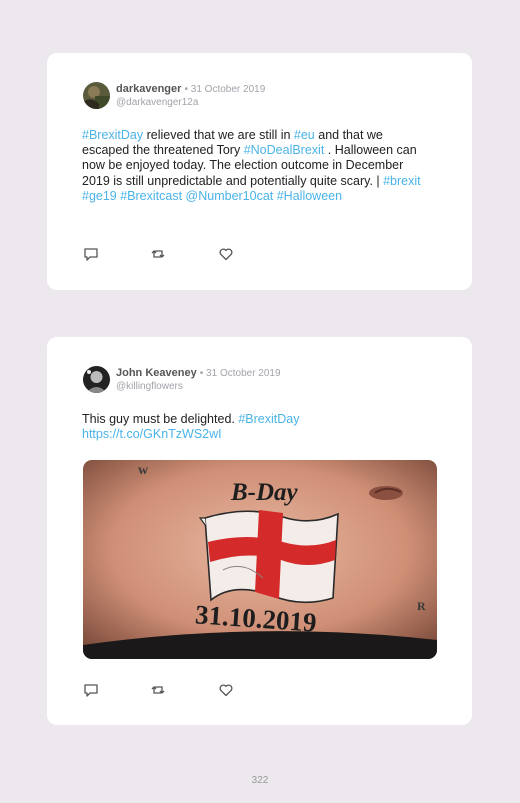 The width and height of the screenshot is (520, 803). Describe the element at coordinates (218, 135) in the screenshot. I see `tweet-text-segment: relieved that we are still in` at that location.